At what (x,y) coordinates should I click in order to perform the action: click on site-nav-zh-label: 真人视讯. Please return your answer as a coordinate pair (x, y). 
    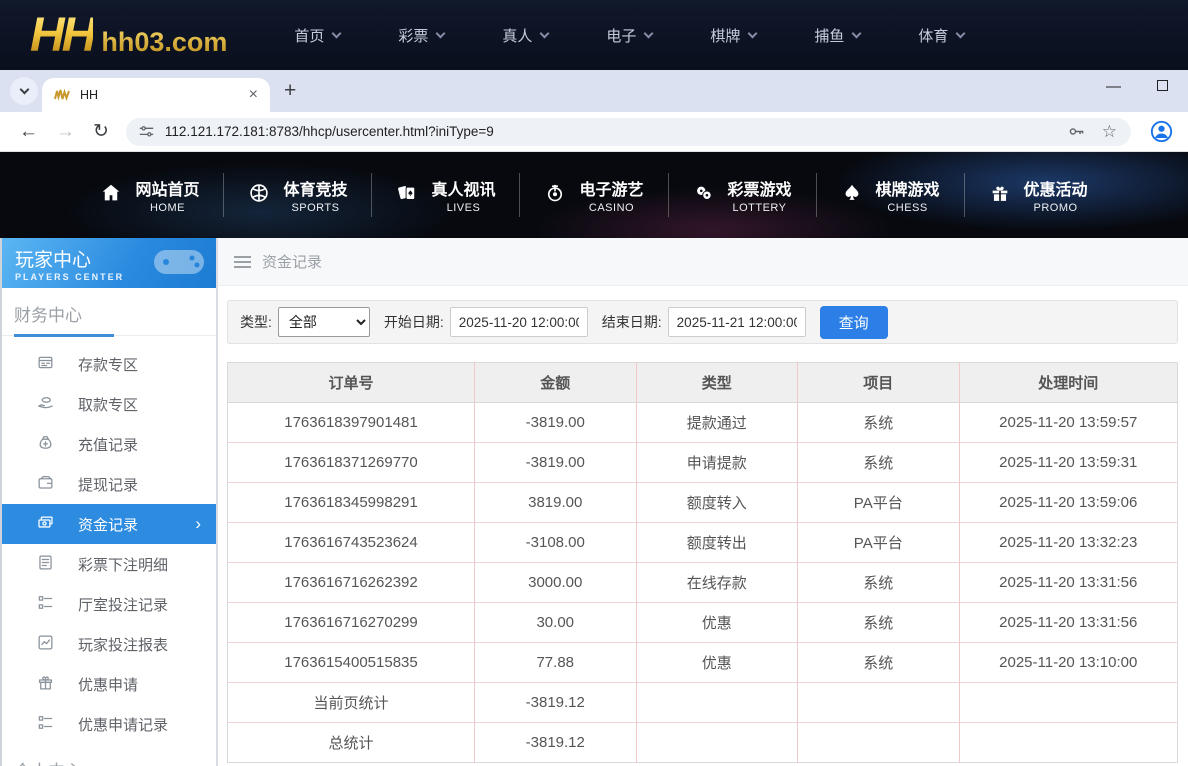
    Looking at the image, I should click on (463, 190).